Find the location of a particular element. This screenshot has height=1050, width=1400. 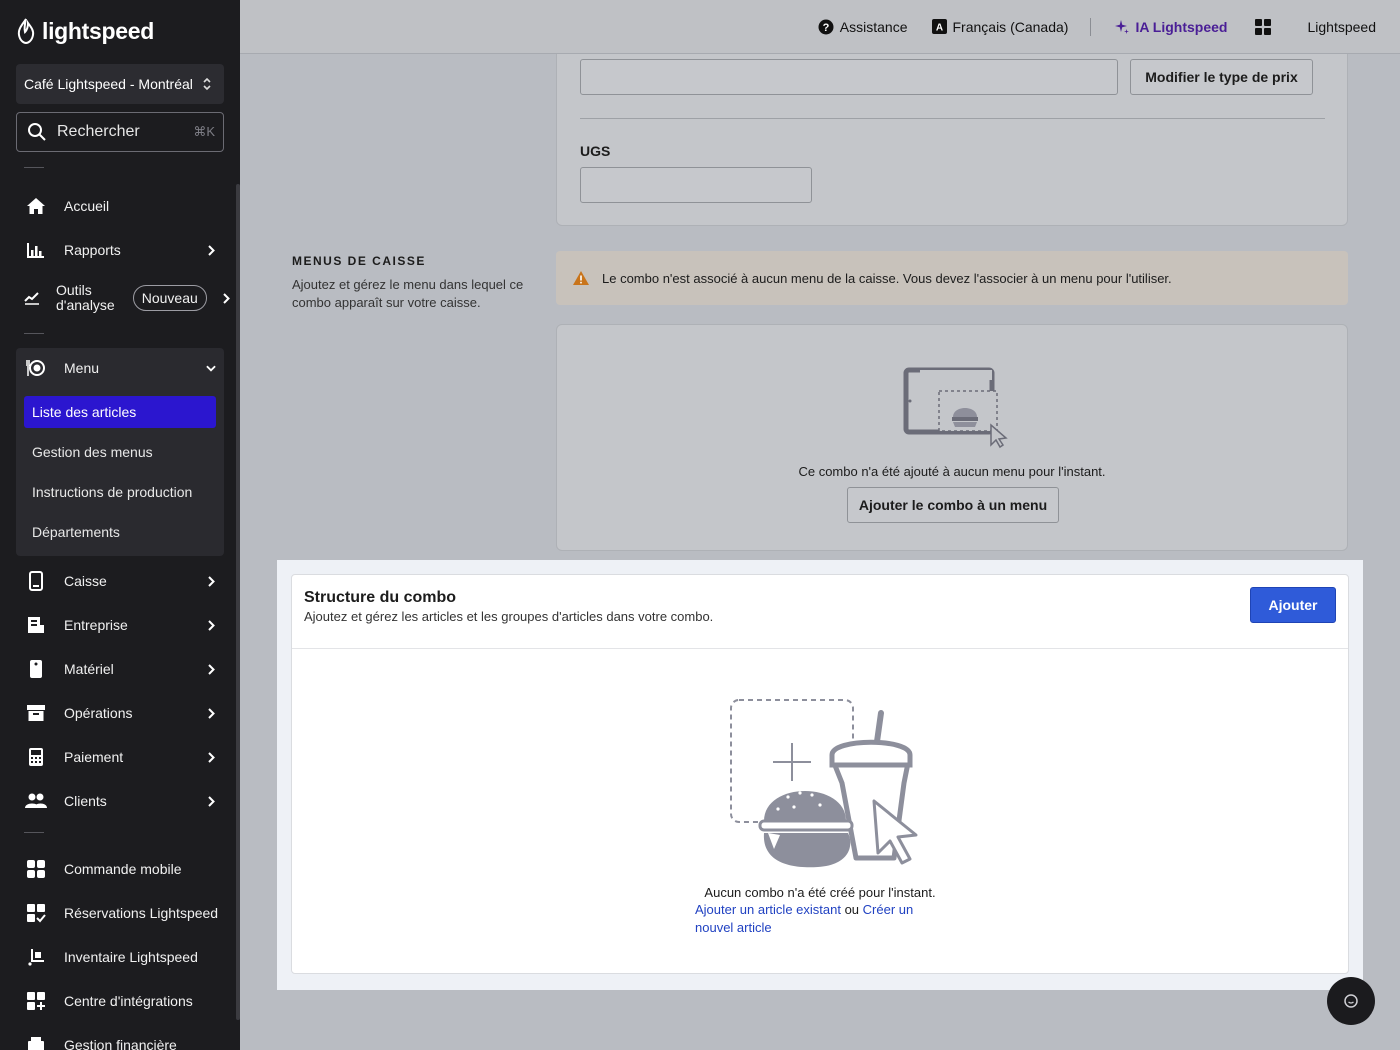

account-menu: Lightspeed is located at coordinates (1341, 27).